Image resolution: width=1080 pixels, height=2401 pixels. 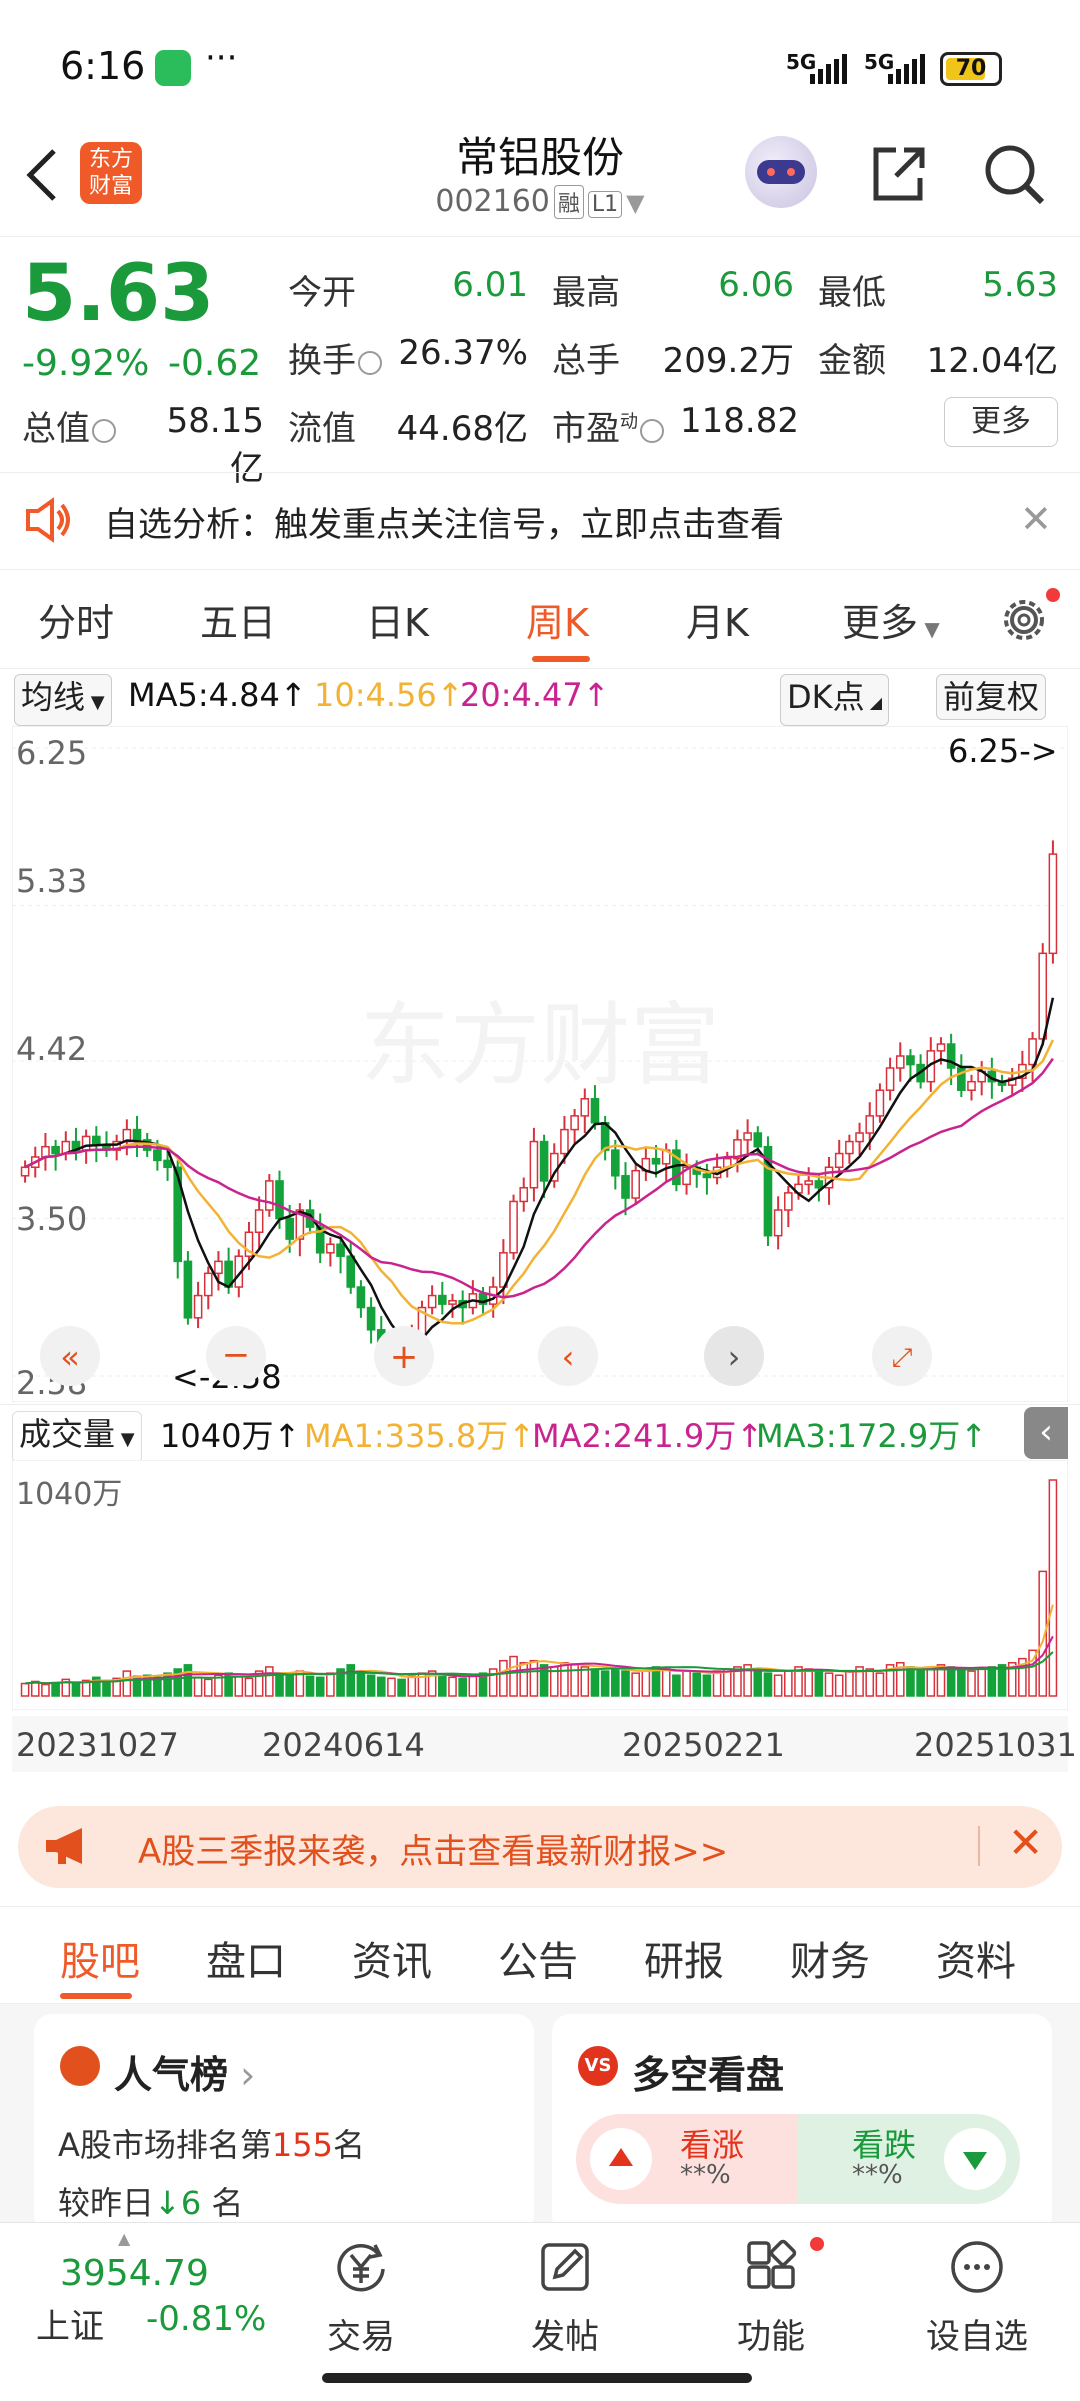 I want to click on nav-add-watchlist: 设自选, so click(x=977, y=2297).